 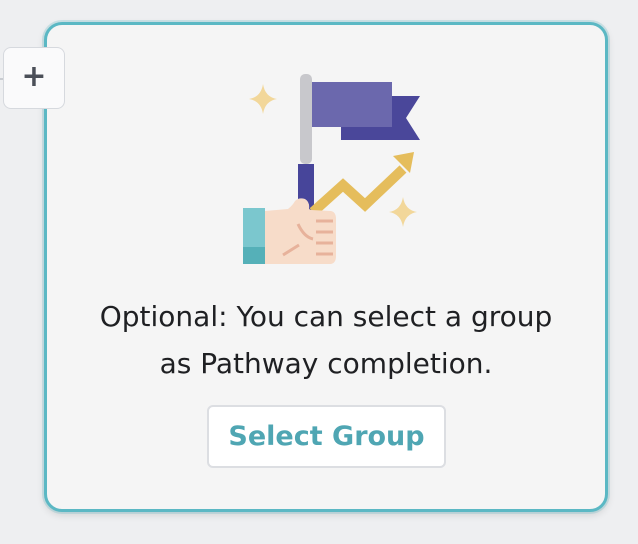 I want to click on sleeve-shadow, so click(x=254, y=255).